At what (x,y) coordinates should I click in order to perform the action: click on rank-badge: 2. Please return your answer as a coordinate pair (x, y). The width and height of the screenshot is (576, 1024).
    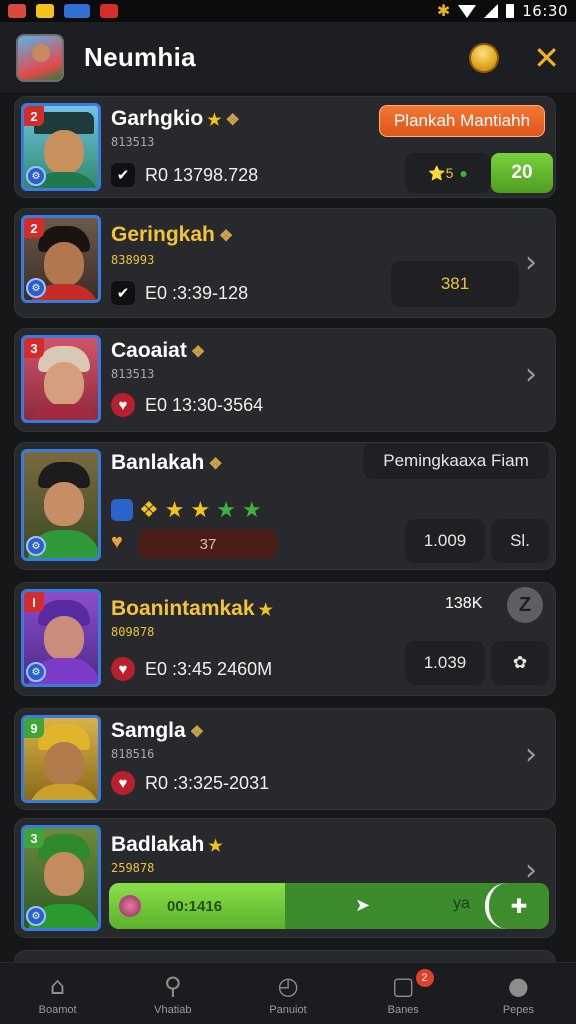
    Looking at the image, I should click on (34, 116).